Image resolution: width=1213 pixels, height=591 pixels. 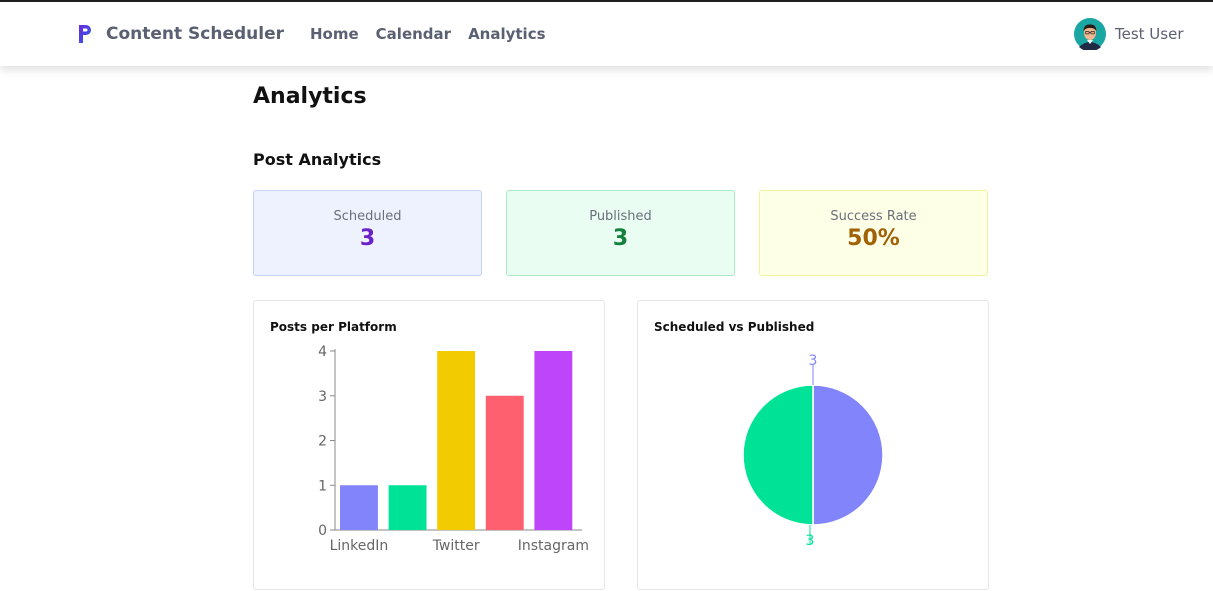 What do you see at coordinates (317, 159) in the screenshot?
I see `section-title: Post Analytics` at bounding box center [317, 159].